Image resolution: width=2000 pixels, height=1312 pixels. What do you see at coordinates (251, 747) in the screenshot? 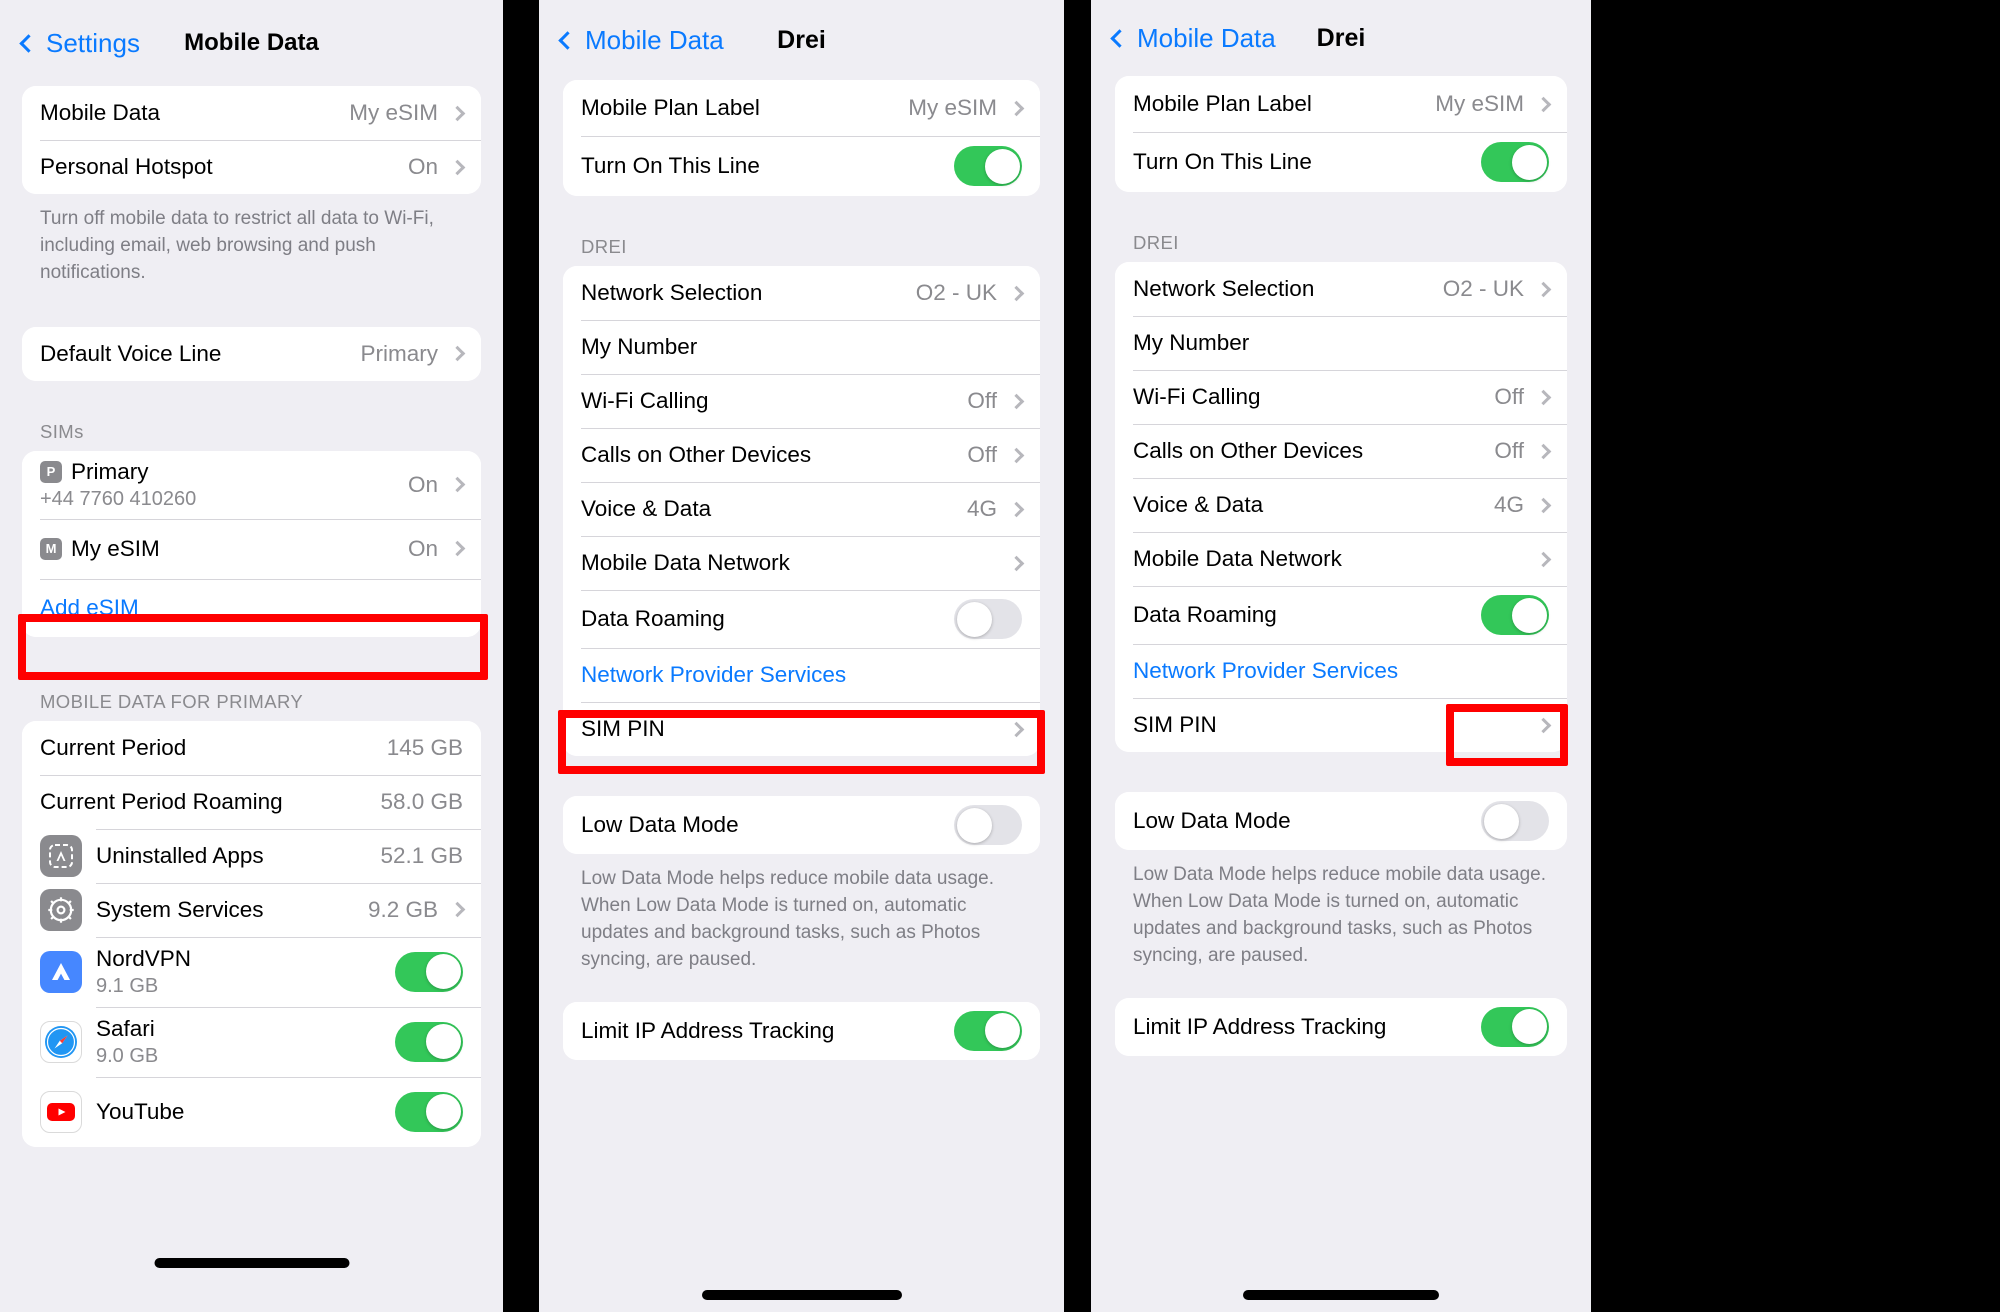
I see `row-current-period: Current Period 145 GB` at bounding box center [251, 747].